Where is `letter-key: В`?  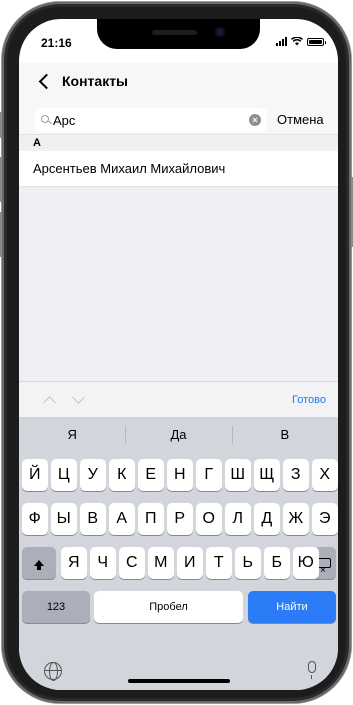 letter-key: В is located at coordinates (93, 519).